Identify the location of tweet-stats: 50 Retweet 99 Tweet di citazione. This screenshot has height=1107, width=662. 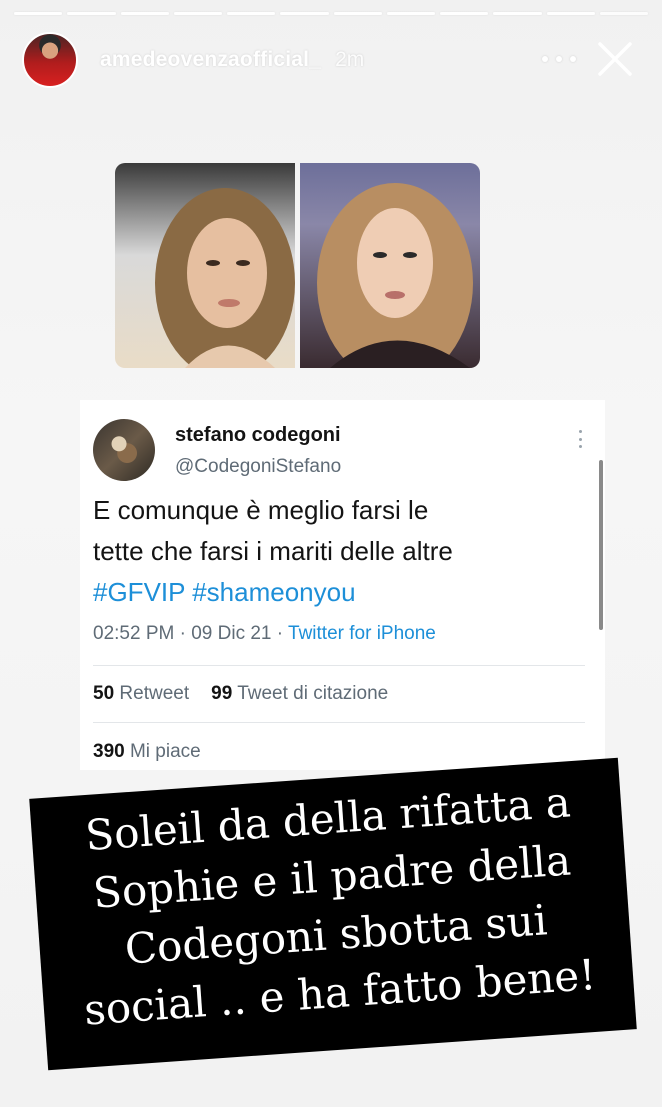
(240, 694).